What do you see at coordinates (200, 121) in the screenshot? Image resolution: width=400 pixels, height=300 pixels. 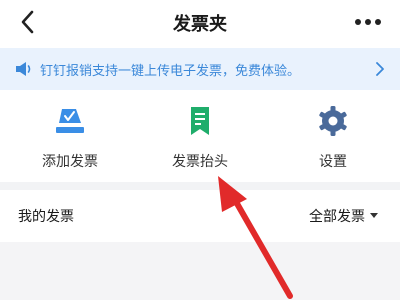 I see `invoice-title-bookmark-icon` at bounding box center [200, 121].